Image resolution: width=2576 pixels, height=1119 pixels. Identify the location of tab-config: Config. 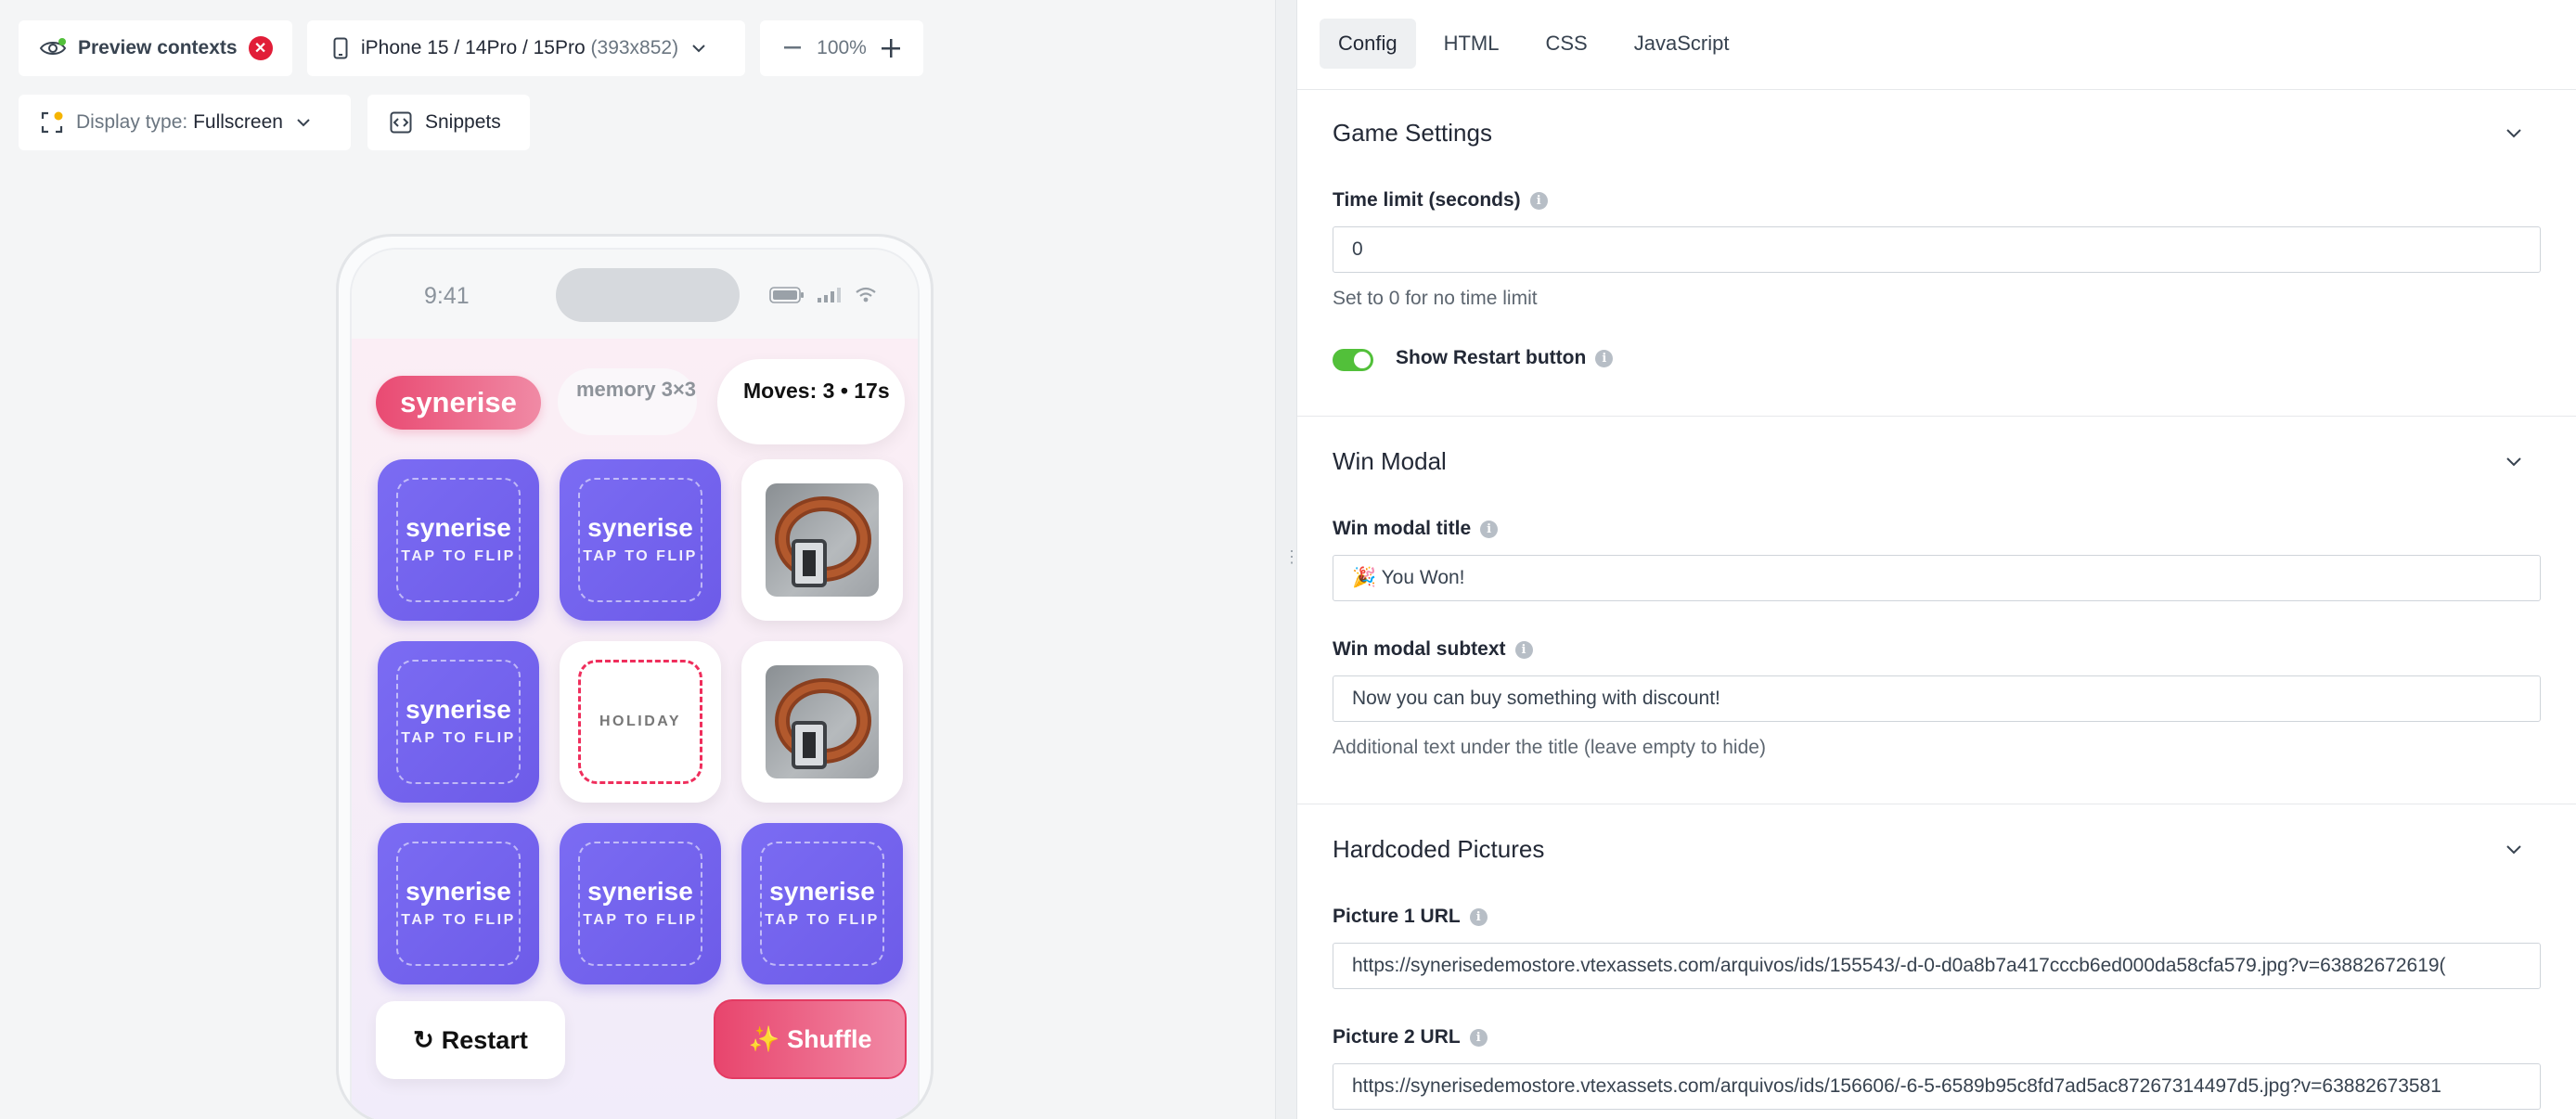
(1368, 44).